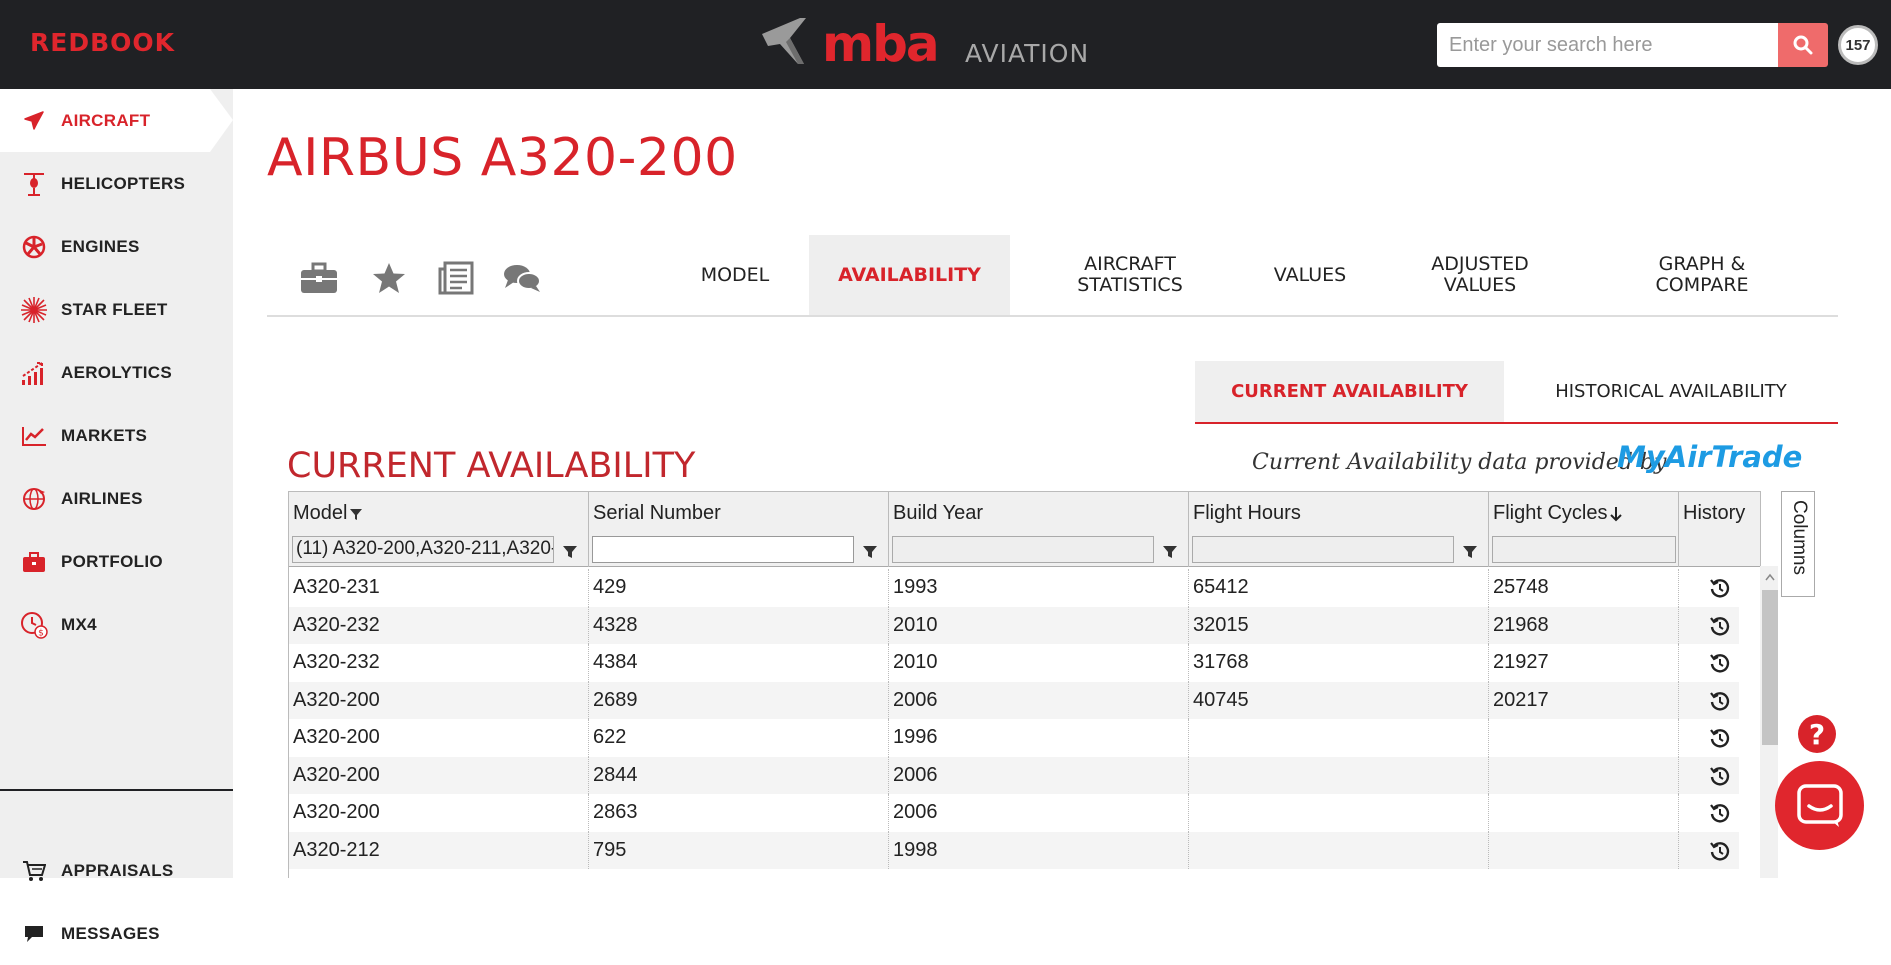 The height and width of the screenshot is (965, 1891). What do you see at coordinates (739, 529) in the screenshot?
I see `column-header-serial-number: Serial Number` at bounding box center [739, 529].